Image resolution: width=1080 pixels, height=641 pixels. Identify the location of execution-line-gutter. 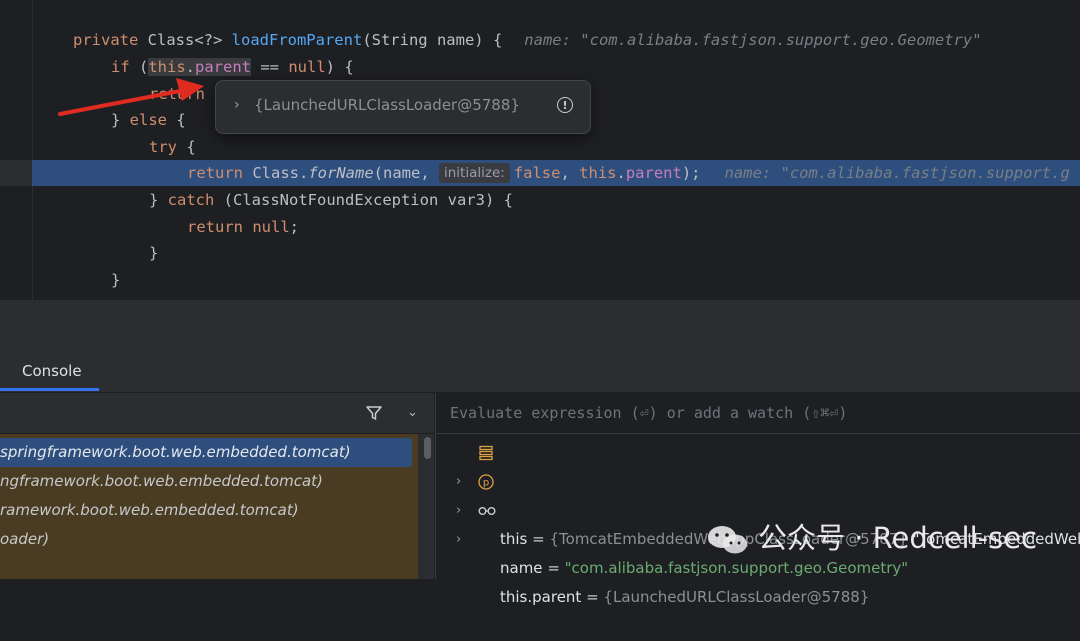
(16, 173).